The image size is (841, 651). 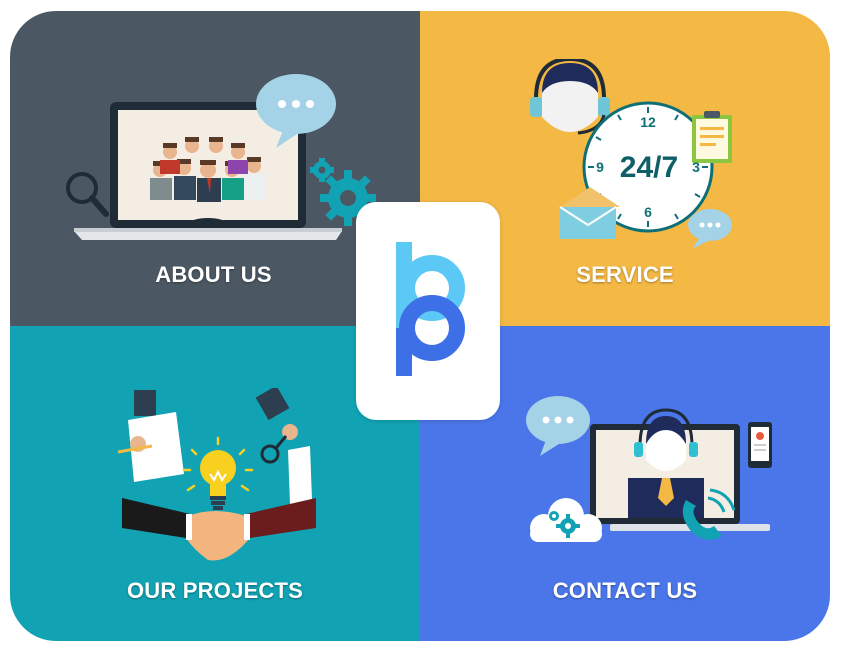 I want to click on clock-center-text: 24/7, so click(x=649, y=167).